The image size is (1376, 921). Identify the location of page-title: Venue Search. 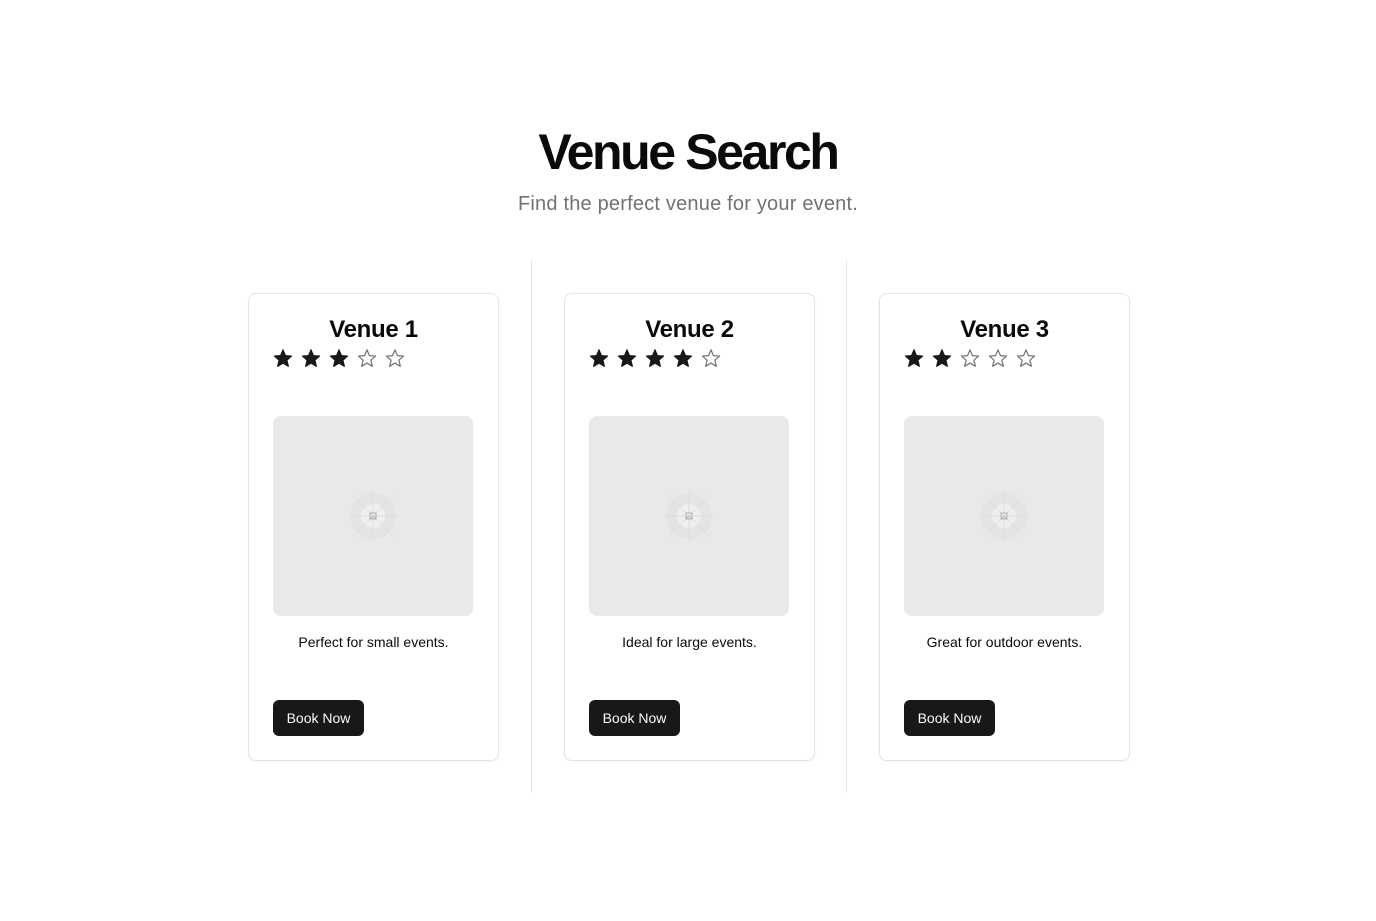
(689, 152).